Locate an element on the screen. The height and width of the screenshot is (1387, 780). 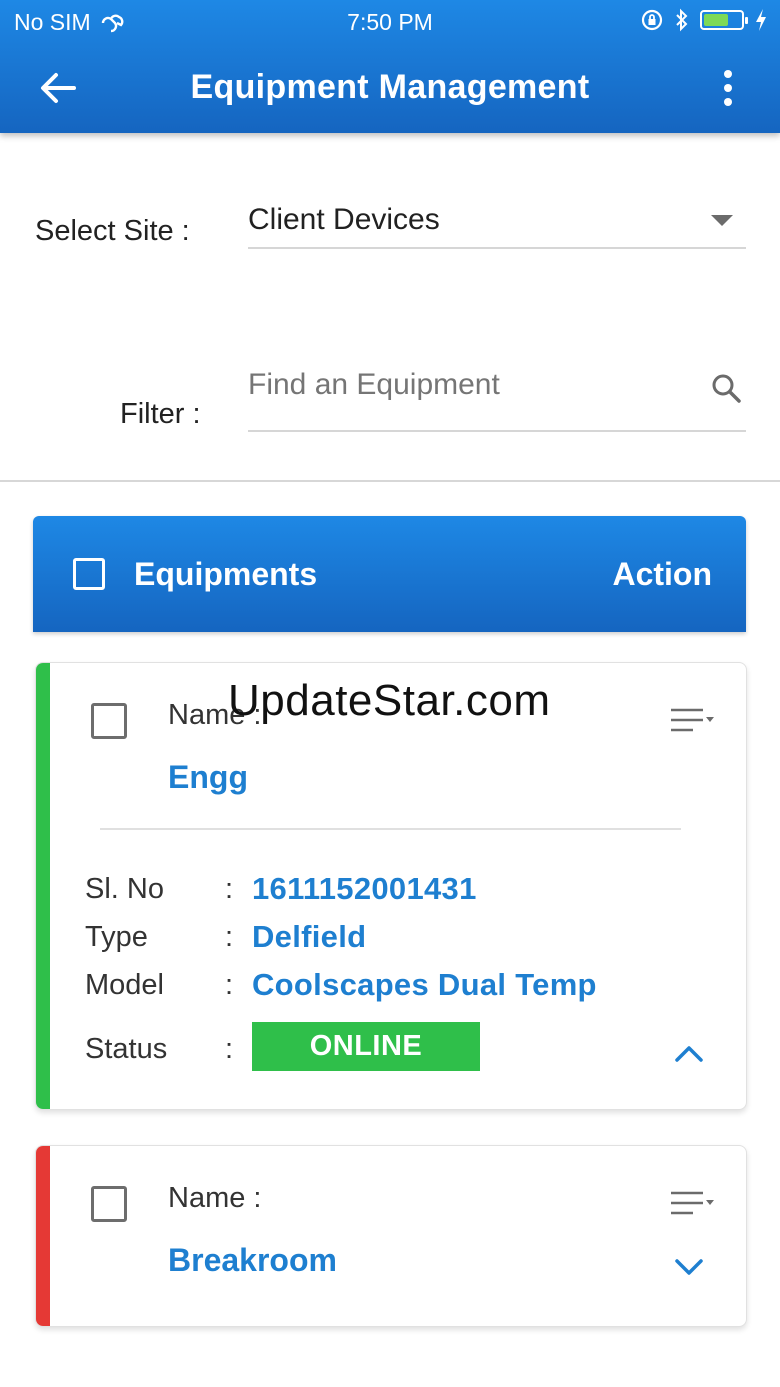
status-colon: : is located at coordinates (229, 1049).